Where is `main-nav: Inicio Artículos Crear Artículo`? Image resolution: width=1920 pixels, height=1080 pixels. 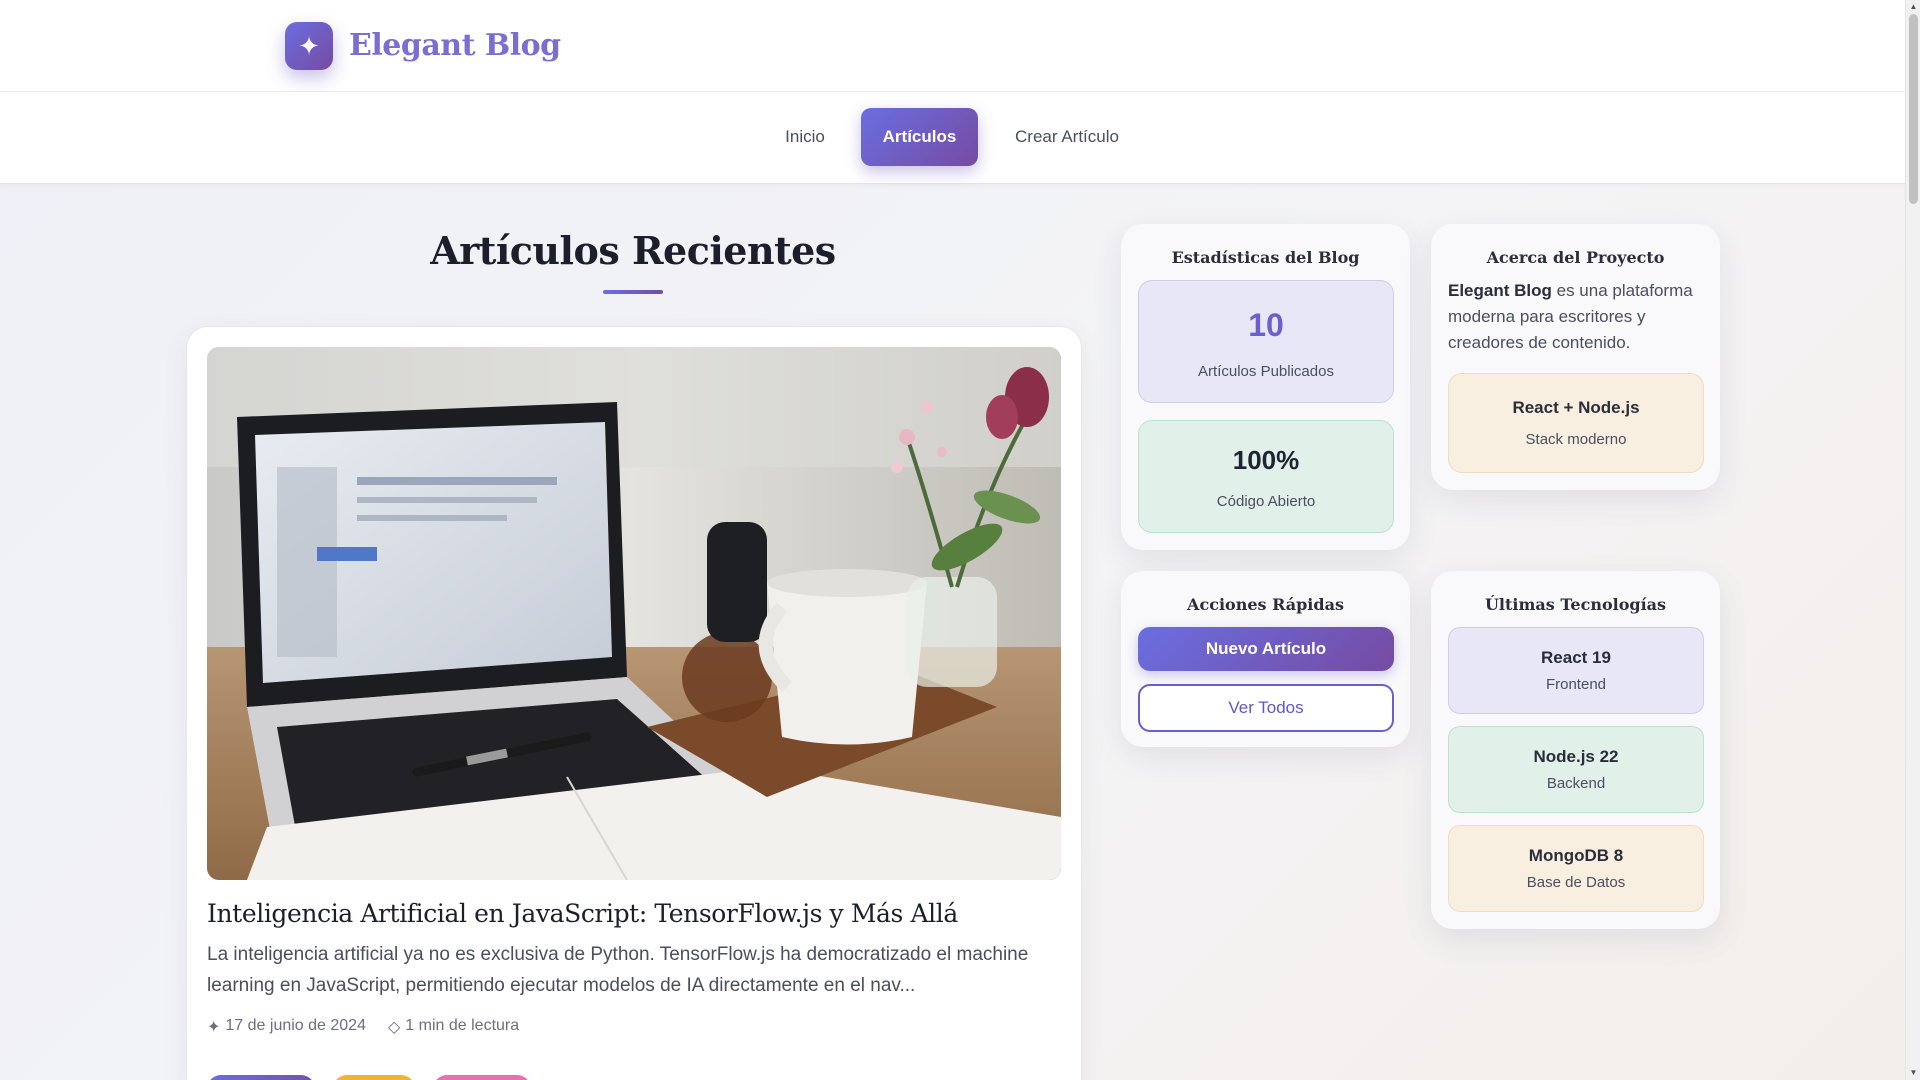
main-nav: Inicio Artículos Crear Artículo is located at coordinates (952, 138).